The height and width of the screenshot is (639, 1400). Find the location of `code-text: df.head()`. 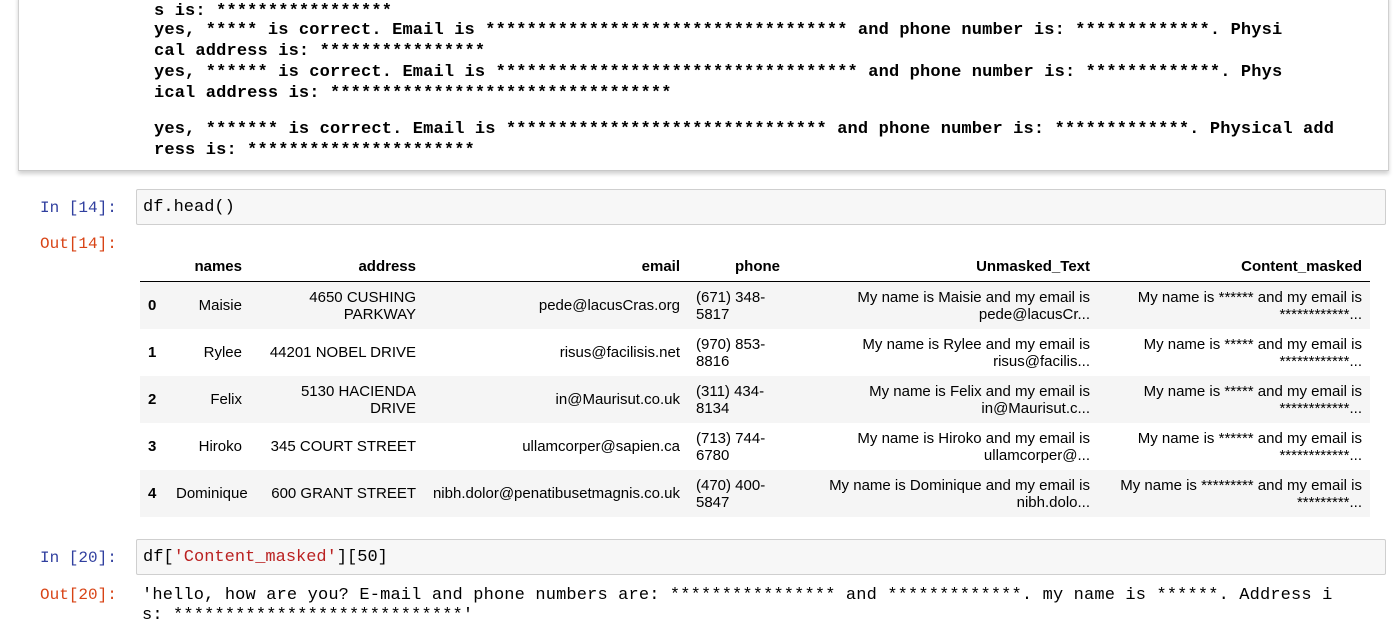

code-text: df.head() is located at coordinates (189, 207).